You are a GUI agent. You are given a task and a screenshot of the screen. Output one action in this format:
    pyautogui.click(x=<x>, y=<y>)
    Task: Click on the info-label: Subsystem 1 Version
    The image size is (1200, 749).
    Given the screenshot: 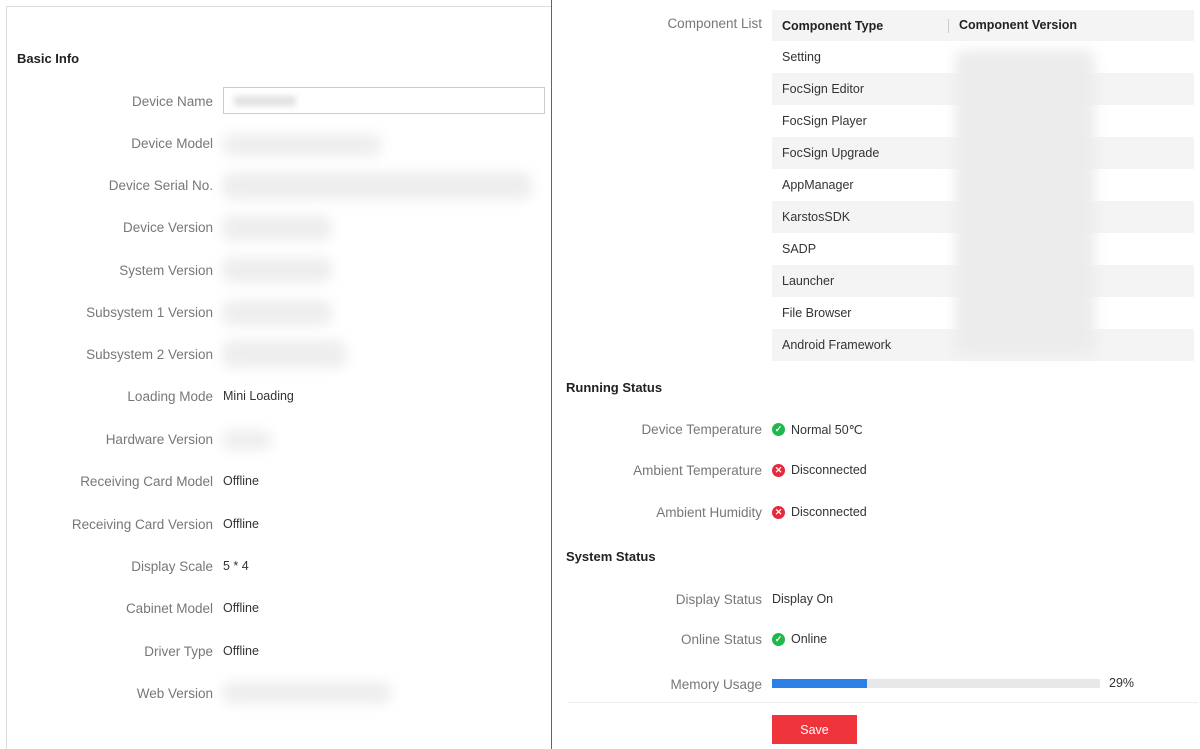 What is the action you would take?
    pyautogui.click(x=149, y=312)
    